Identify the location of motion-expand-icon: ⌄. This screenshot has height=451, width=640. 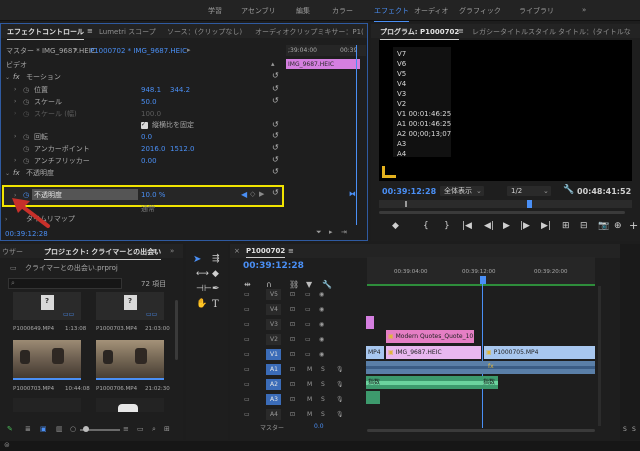
(7, 77).